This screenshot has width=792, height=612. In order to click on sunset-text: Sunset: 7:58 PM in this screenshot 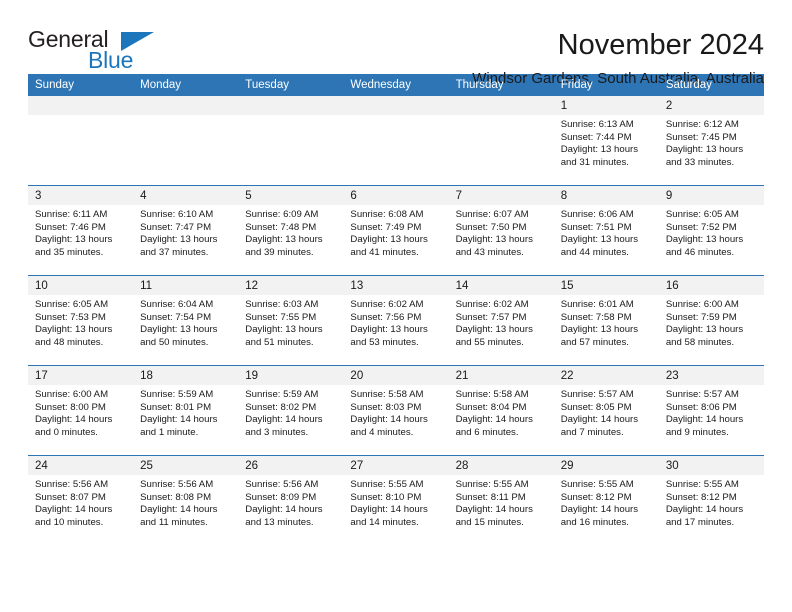, I will do `click(596, 317)`.